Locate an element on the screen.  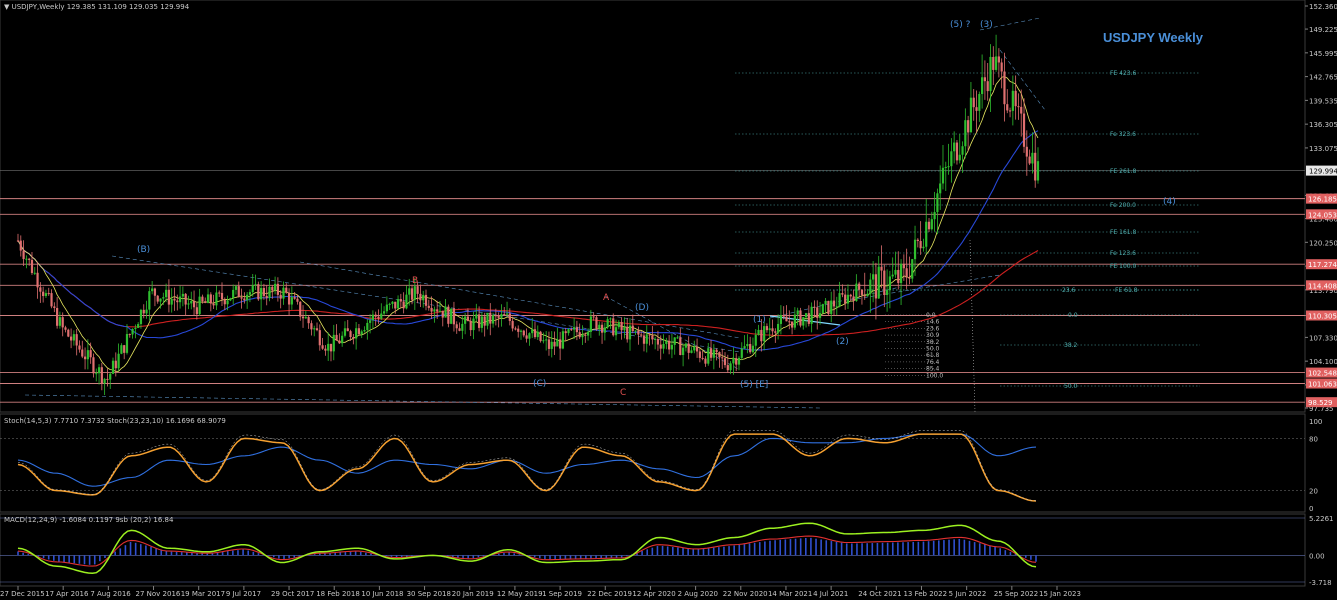
price-tick-label: 152.360 is located at coordinates (1323, 7).